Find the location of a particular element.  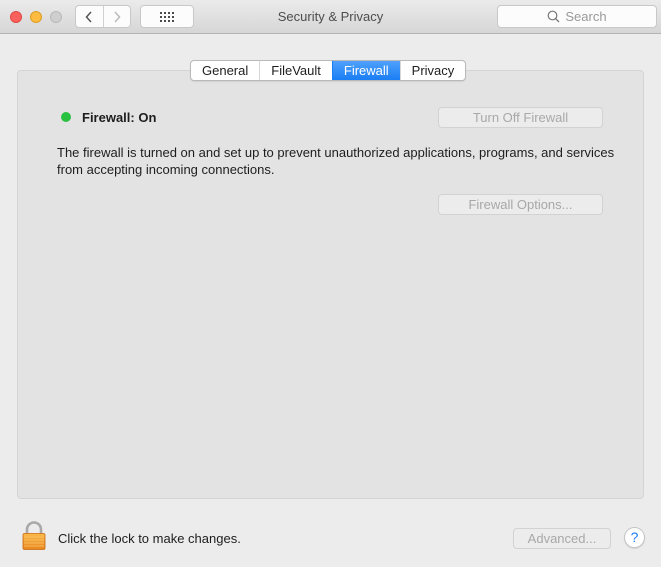

help-button: ? is located at coordinates (634, 537).